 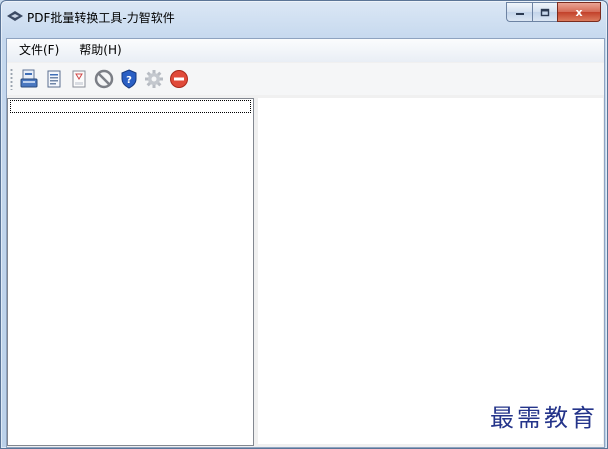 I want to click on word-document-button, so click(x=54, y=79).